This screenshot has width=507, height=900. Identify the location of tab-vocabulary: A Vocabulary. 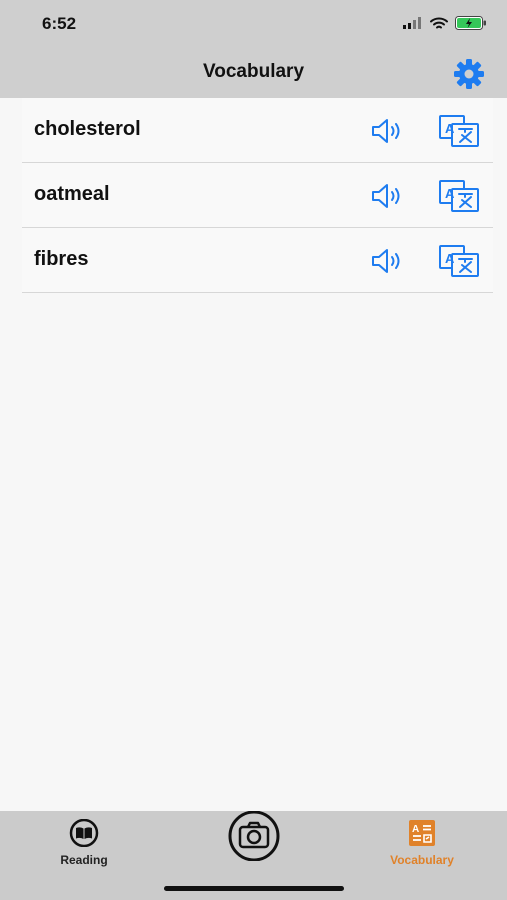
(422, 843).